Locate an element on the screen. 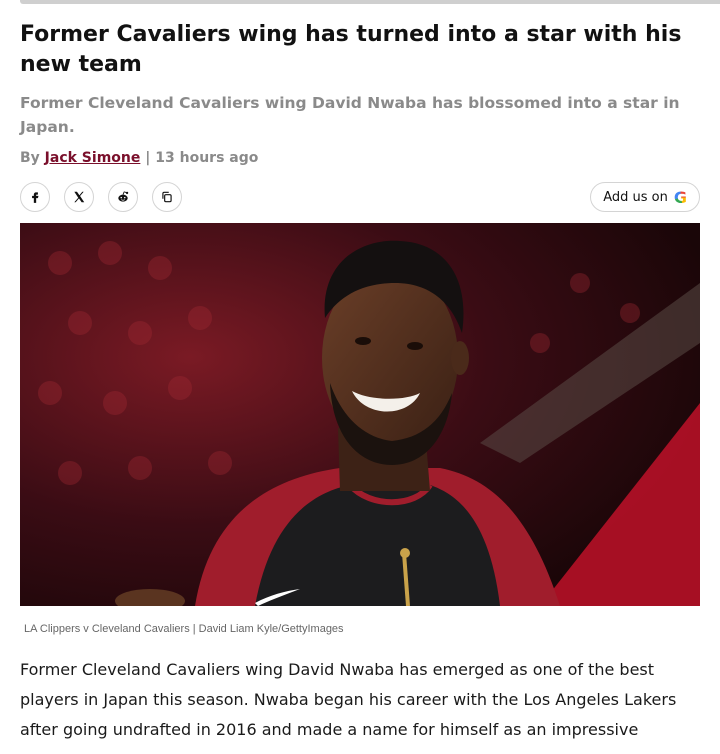 The width and height of the screenshot is (720, 754). reddit-icon is located at coordinates (123, 196).